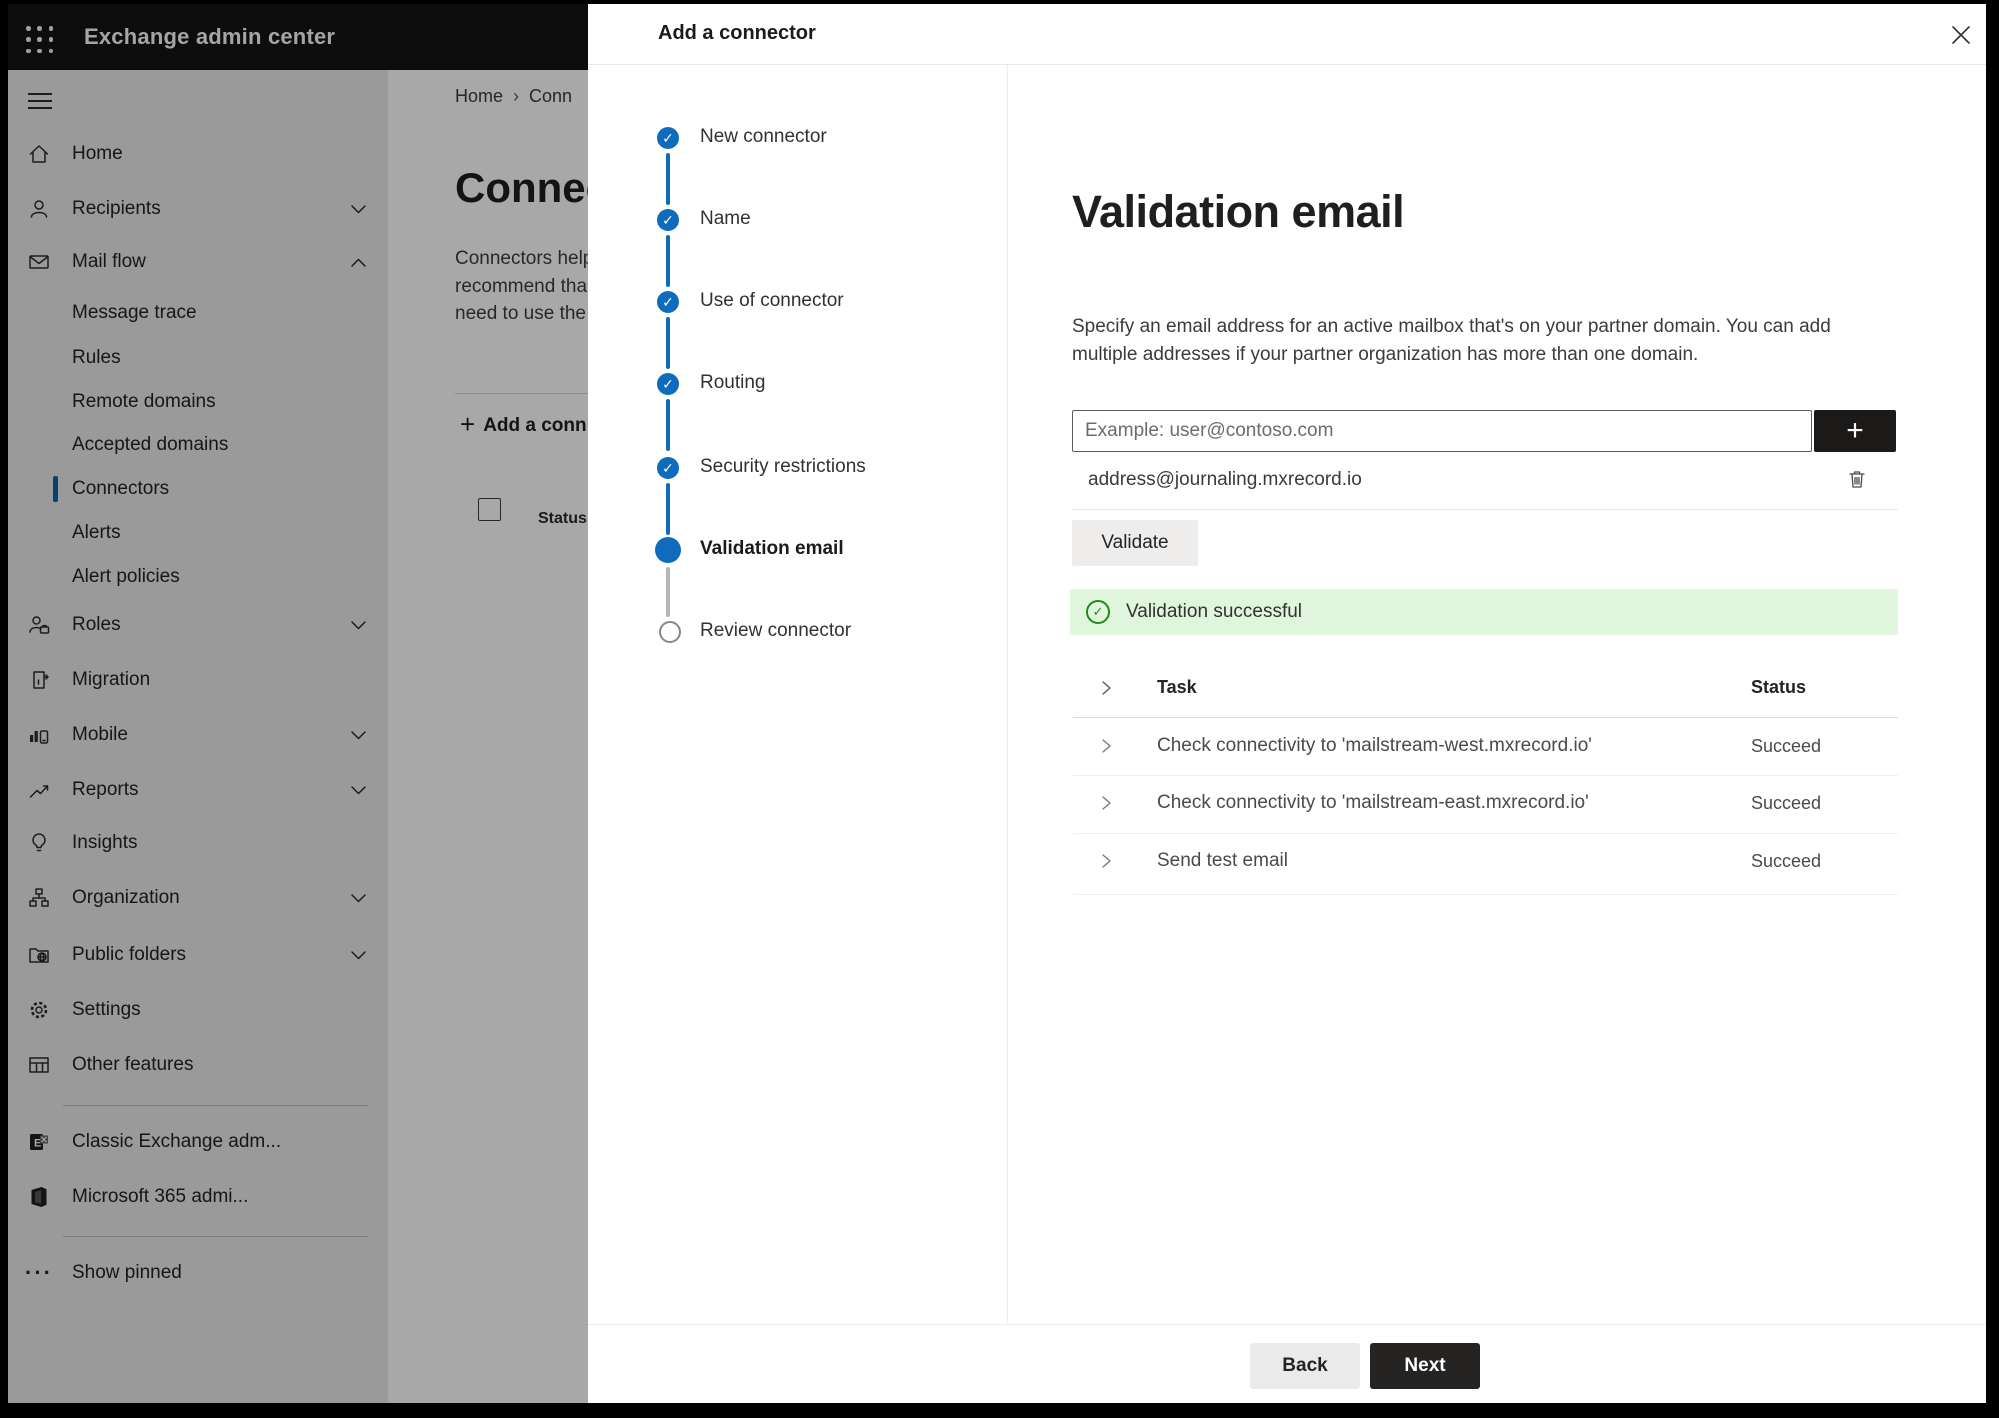 The width and height of the screenshot is (1999, 1418). What do you see at coordinates (1961, 35) in the screenshot?
I see `close-icon` at bounding box center [1961, 35].